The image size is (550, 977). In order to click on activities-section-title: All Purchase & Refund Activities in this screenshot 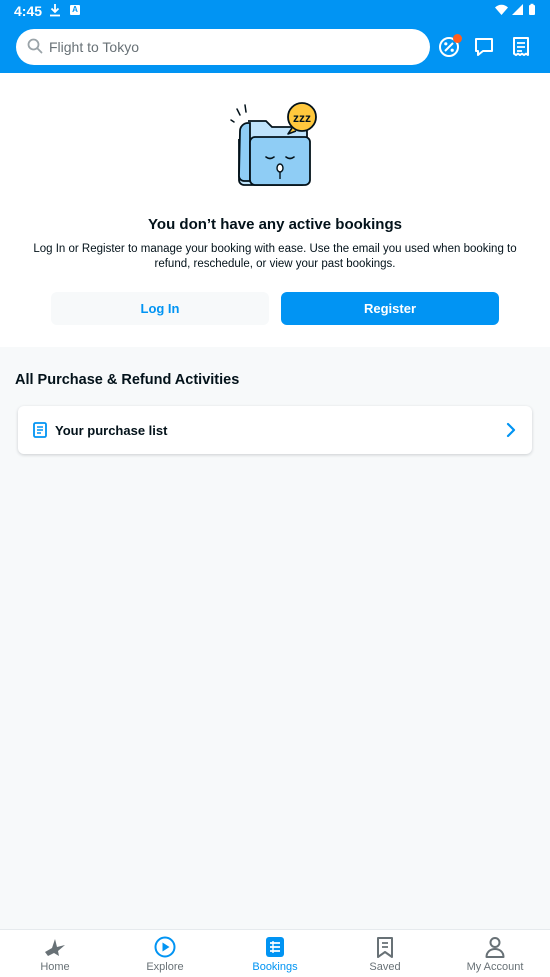, I will do `click(127, 380)`.